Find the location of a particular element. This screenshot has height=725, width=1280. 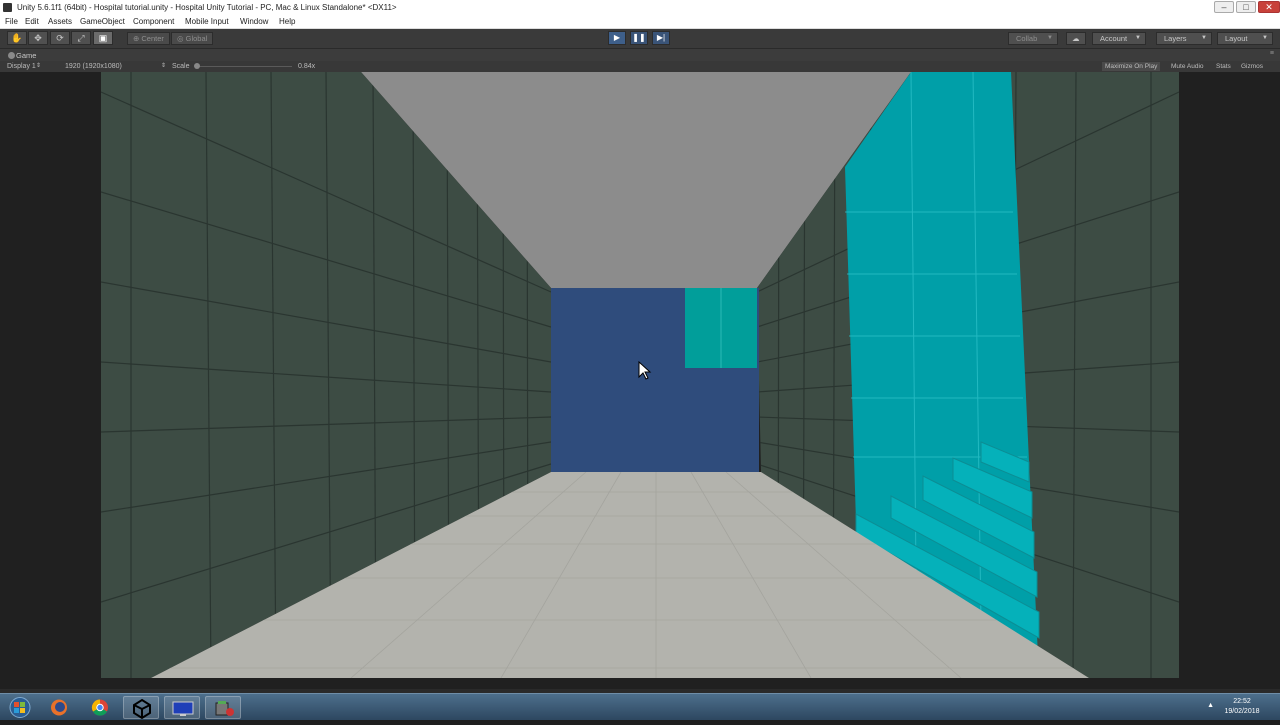

layout-label: Layout is located at coordinates (1236, 38).